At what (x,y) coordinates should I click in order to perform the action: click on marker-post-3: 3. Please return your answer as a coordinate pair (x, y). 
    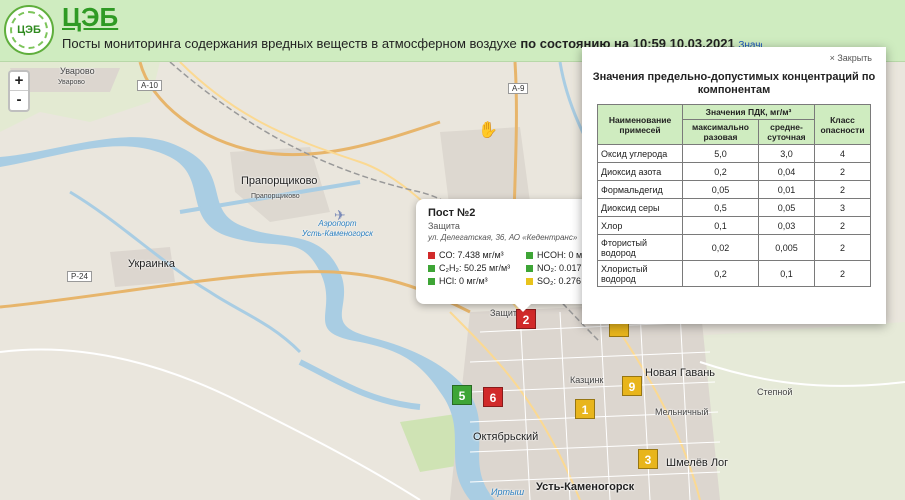
    Looking at the image, I should click on (648, 459).